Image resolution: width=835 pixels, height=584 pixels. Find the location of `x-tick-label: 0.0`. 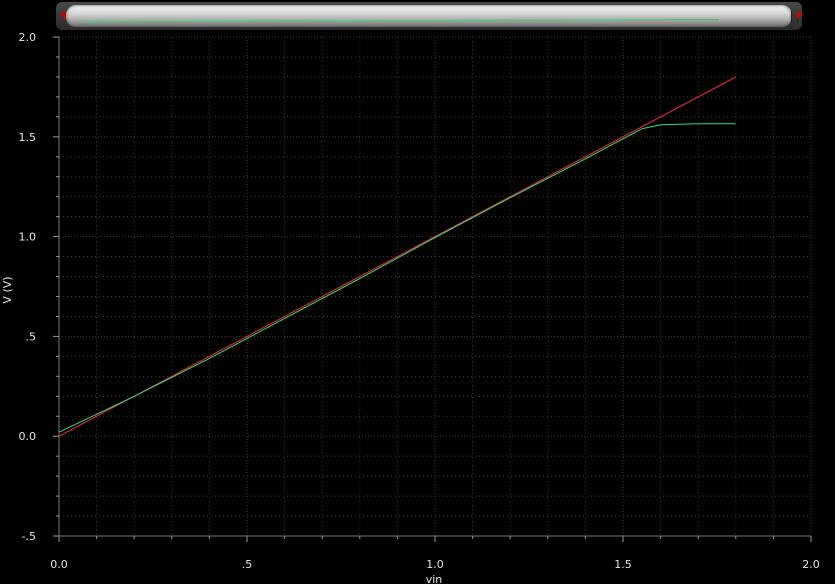

x-tick-label: 0.0 is located at coordinates (59, 564).